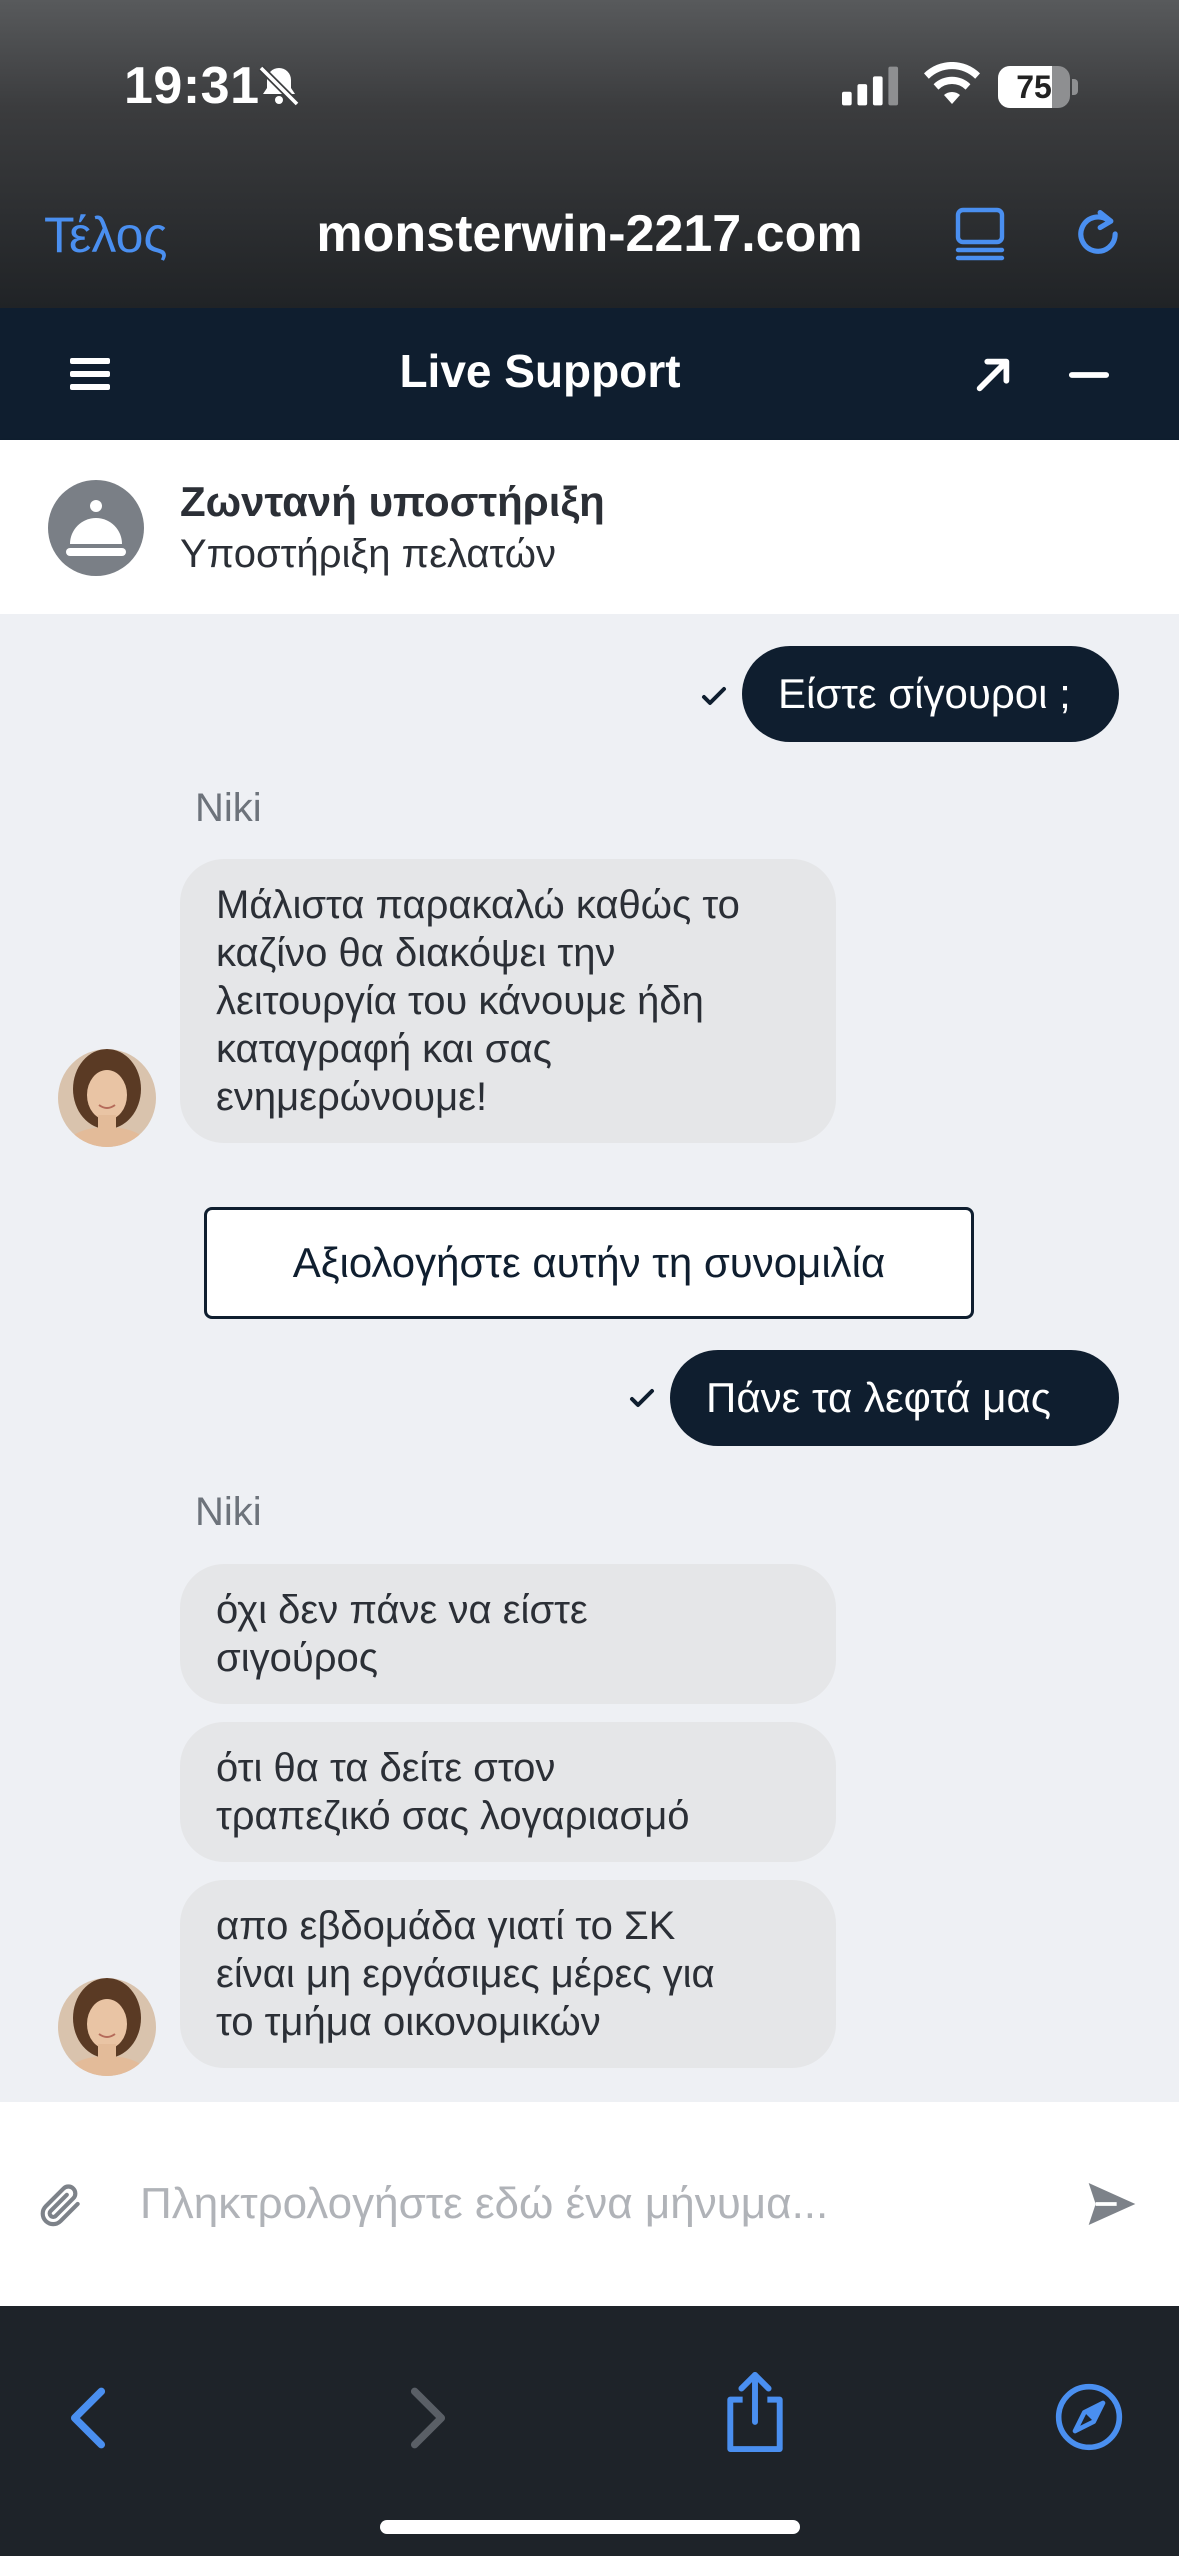 Image resolution: width=1179 pixels, height=2556 pixels. What do you see at coordinates (368, 554) in the screenshot?
I see `agent-role: Υποστήριξη πελατών` at bounding box center [368, 554].